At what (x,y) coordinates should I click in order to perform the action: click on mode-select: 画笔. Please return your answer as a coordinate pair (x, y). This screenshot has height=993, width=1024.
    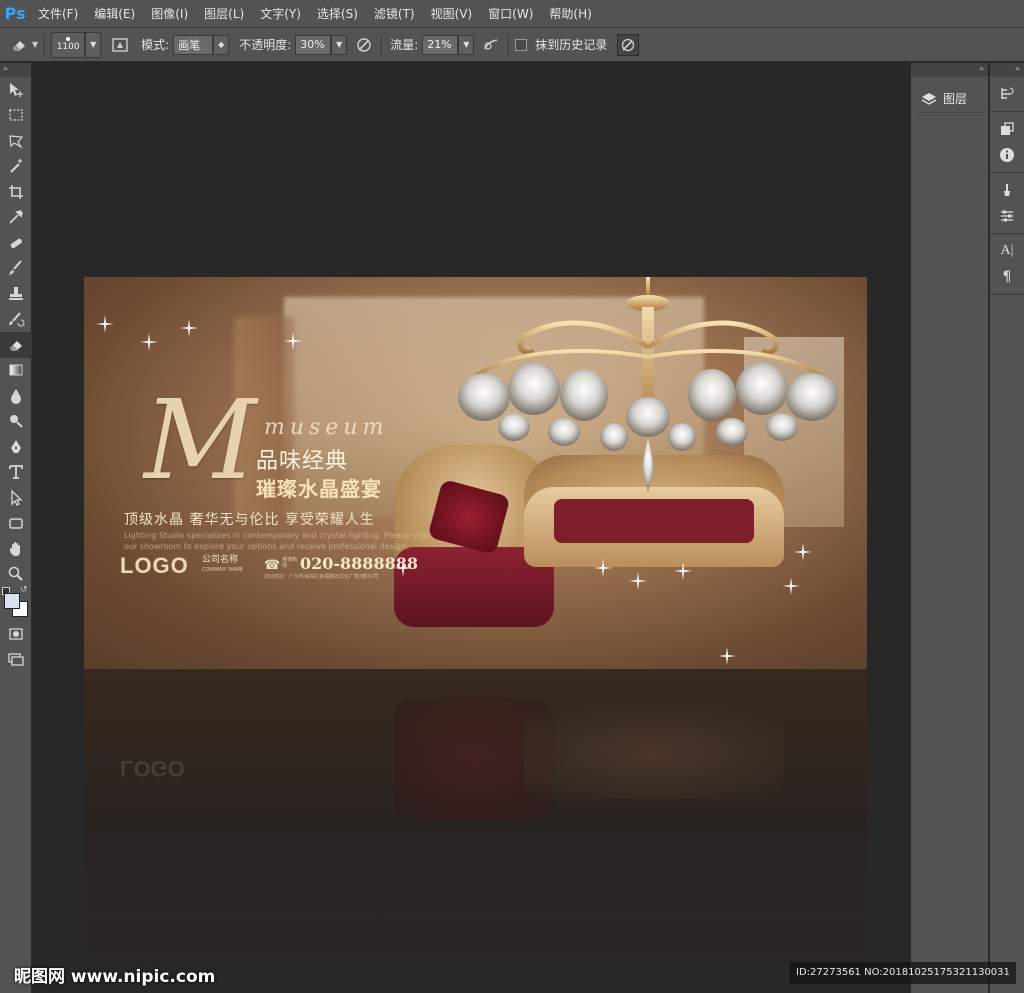
    Looking at the image, I should click on (193, 44).